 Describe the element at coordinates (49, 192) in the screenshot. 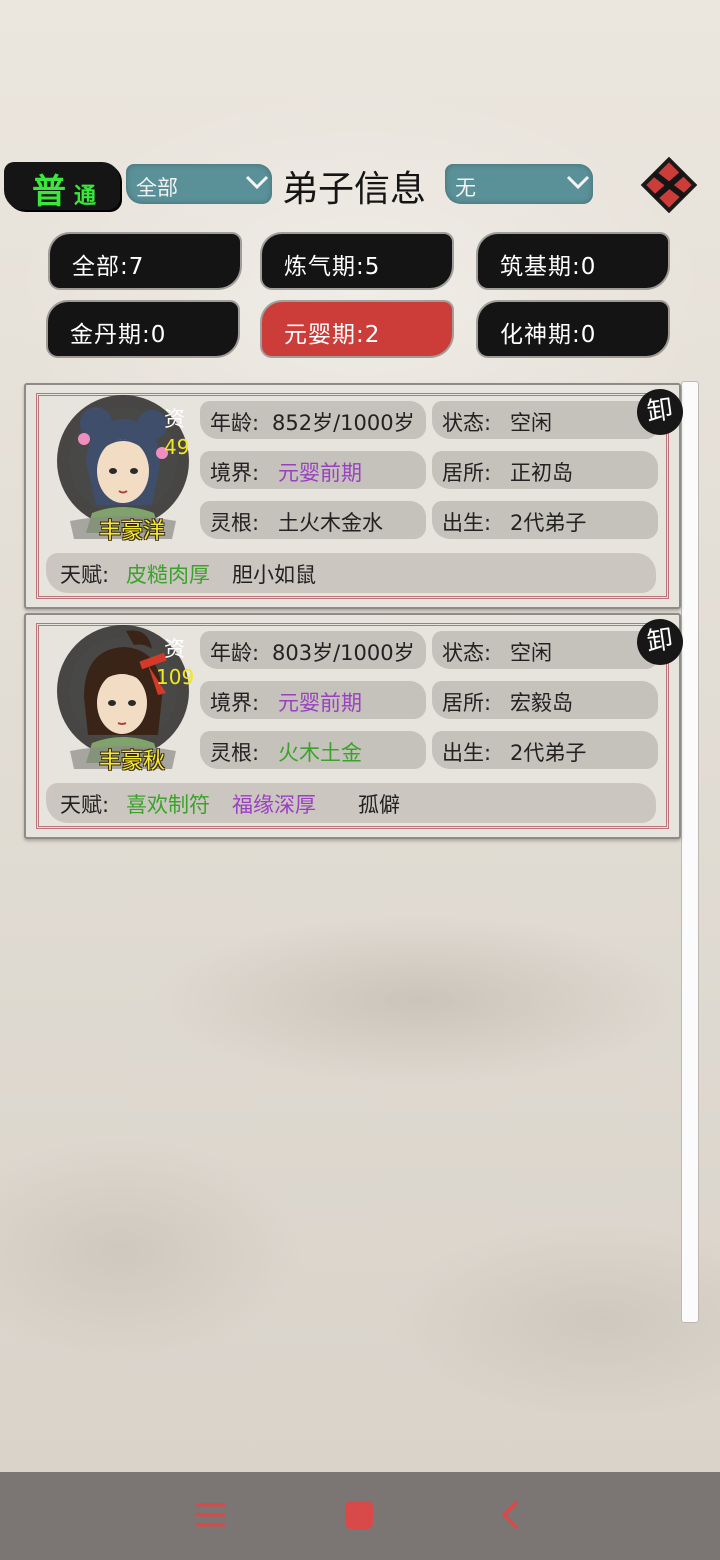

I see `mode-label-big: 普` at that location.